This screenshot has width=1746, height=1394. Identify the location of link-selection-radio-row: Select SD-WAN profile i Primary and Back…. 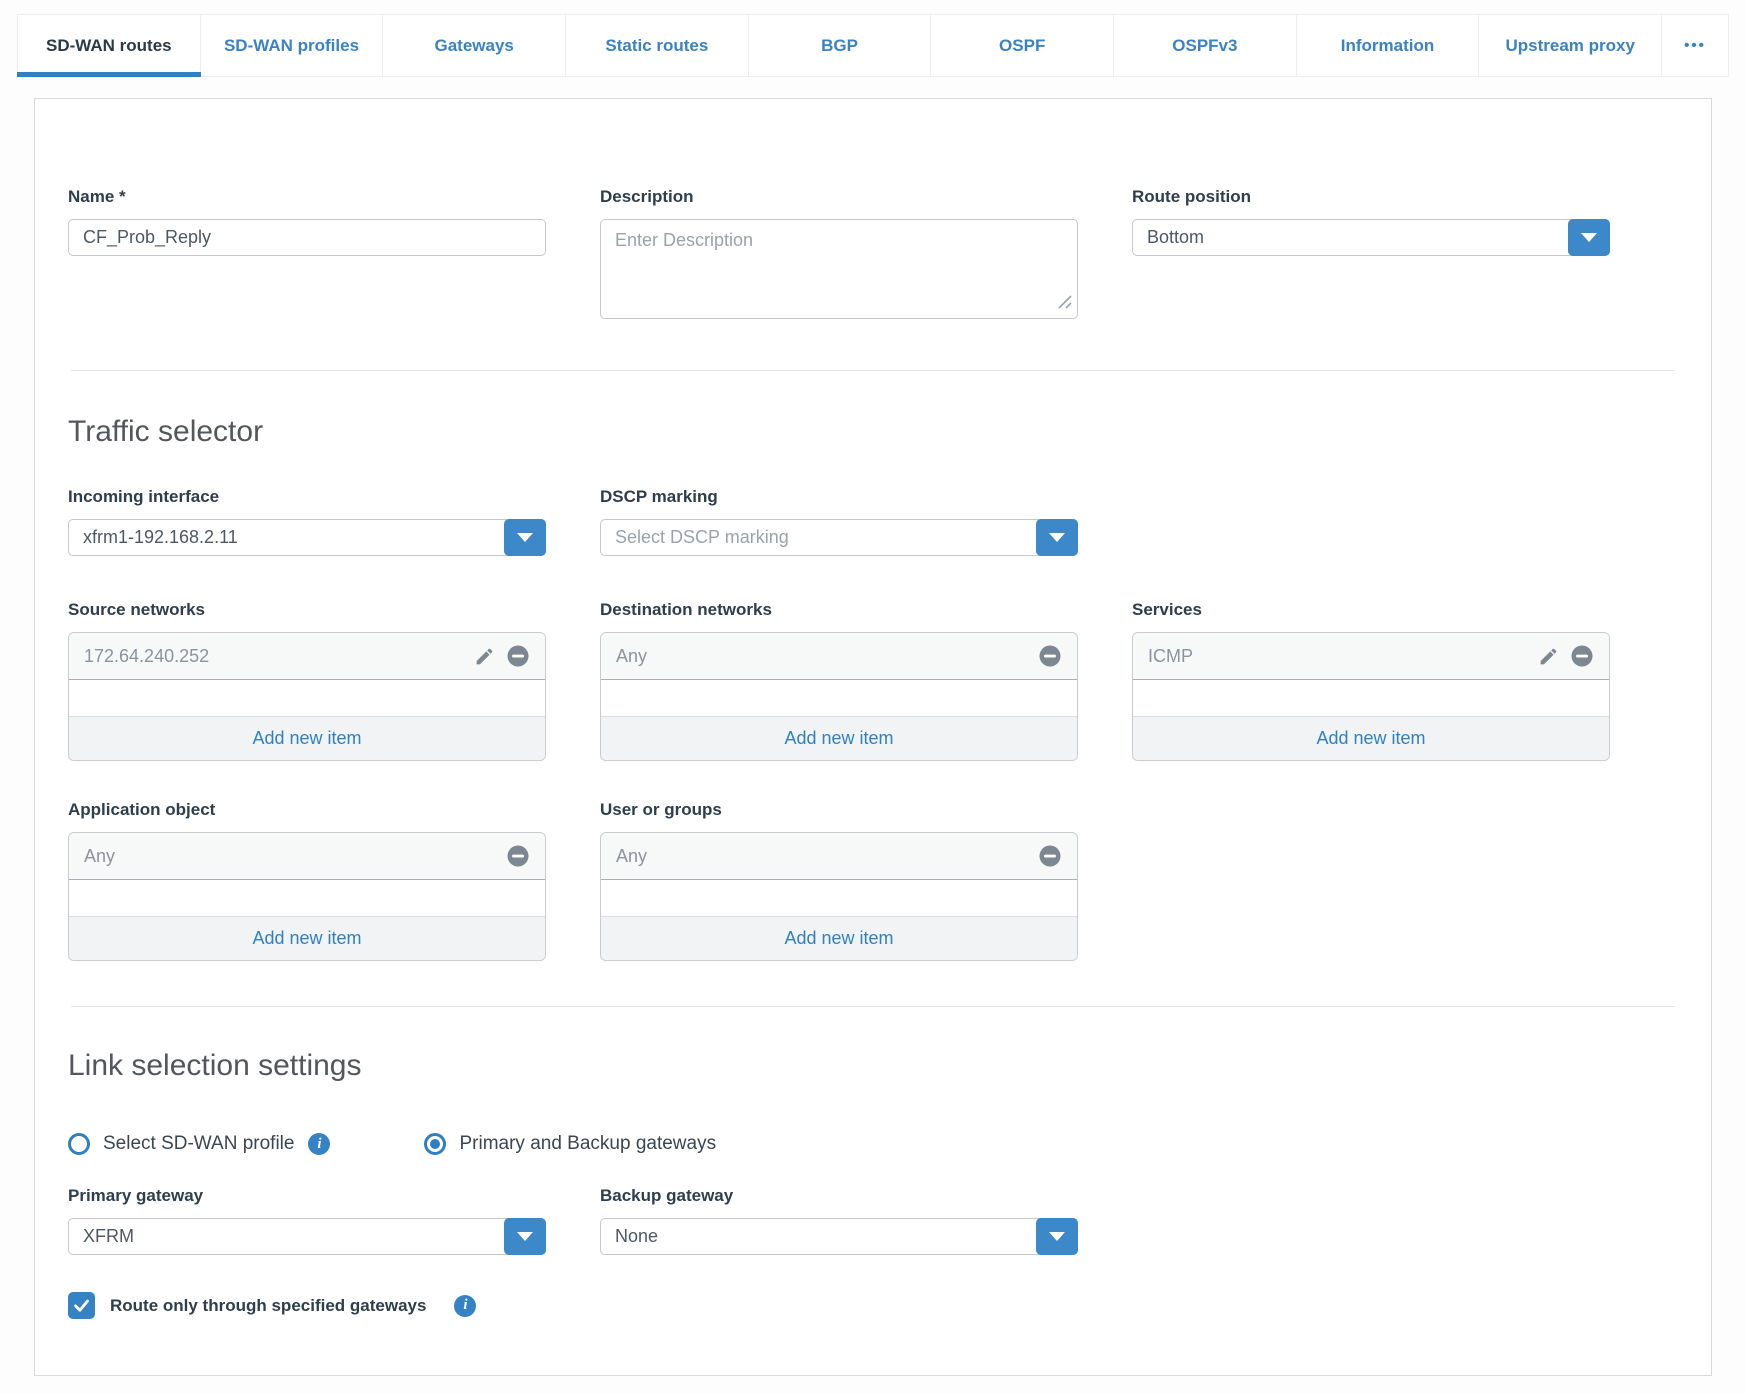
(873, 1144).